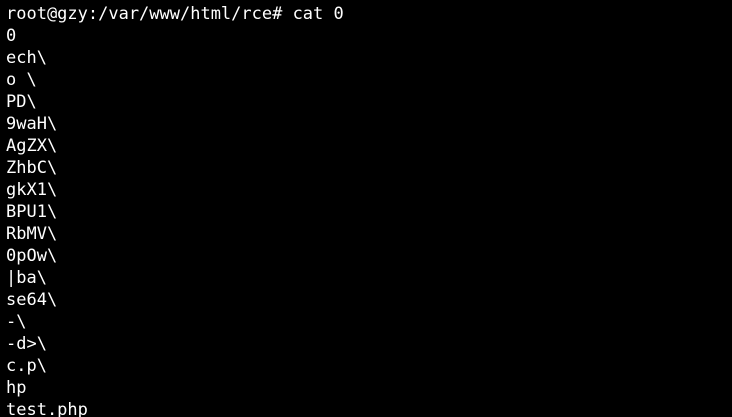  What do you see at coordinates (26, 366) in the screenshot?
I see `output-line: c.p\` at bounding box center [26, 366].